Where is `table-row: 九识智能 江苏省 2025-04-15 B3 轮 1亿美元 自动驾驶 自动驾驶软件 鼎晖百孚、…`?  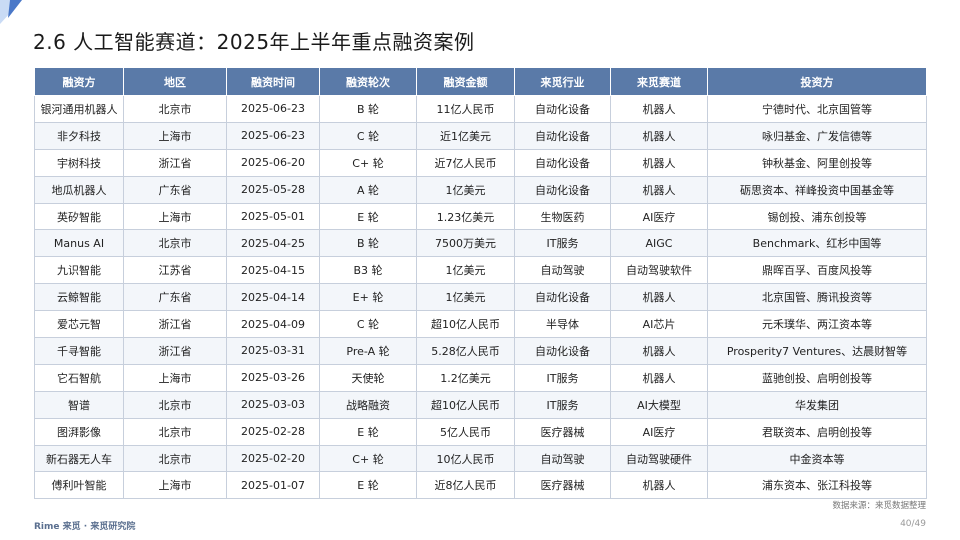
table-row: 九识智能 江苏省 2025-04-15 B3 轮 1亿美元 自动驾驶 自动驾驶软件 鼎晖百孚、… is located at coordinates (480, 270).